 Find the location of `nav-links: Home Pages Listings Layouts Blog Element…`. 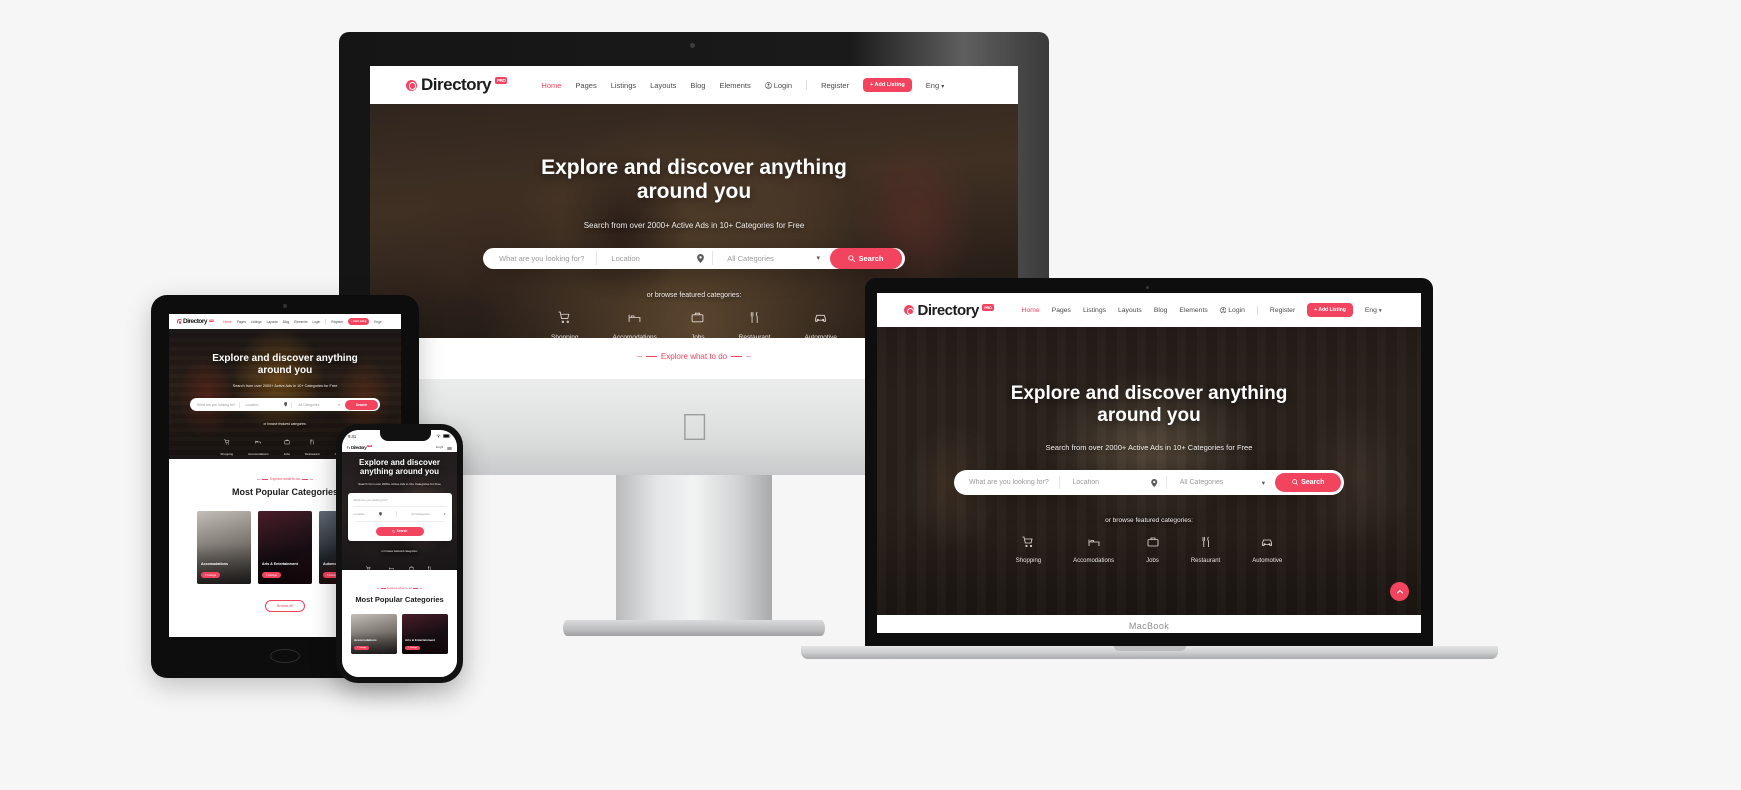

nav-links: Home Pages Listings Layouts Blog Element… is located at coordinates (1202, 310).